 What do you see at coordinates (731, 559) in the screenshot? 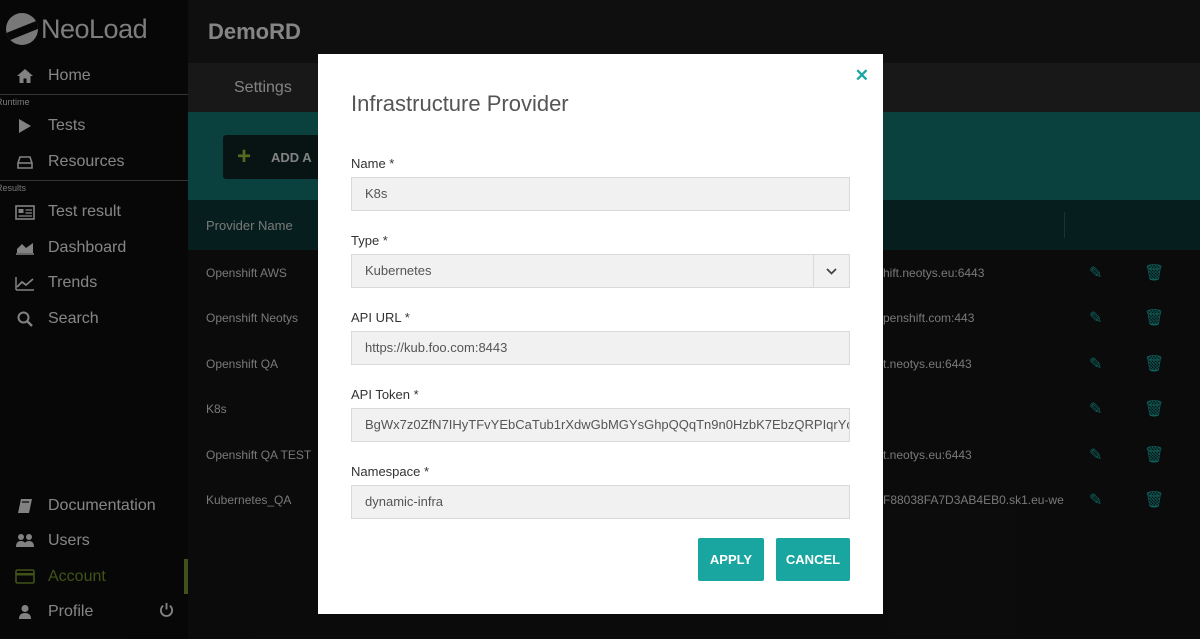
I see `apply-button: APPLY` at bounding box center [731, 559].